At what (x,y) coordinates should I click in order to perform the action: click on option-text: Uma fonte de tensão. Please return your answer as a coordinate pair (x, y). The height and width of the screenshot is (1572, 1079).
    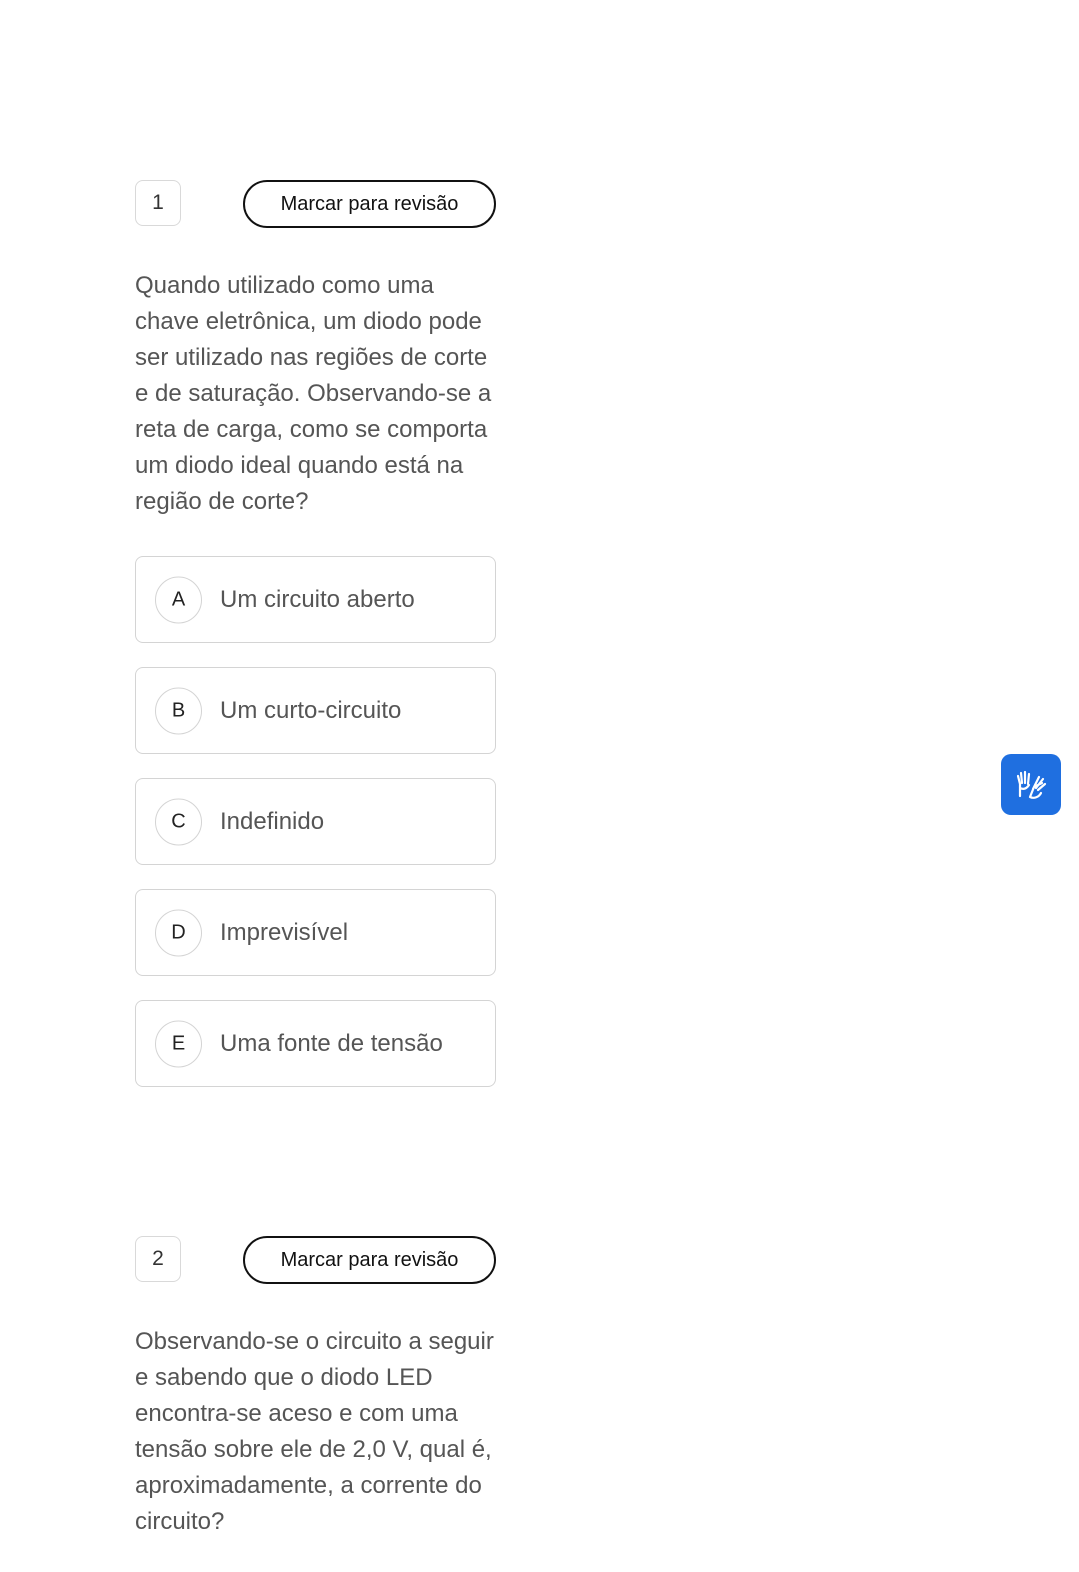
    Looking at the image, I should click on (331, 1043).